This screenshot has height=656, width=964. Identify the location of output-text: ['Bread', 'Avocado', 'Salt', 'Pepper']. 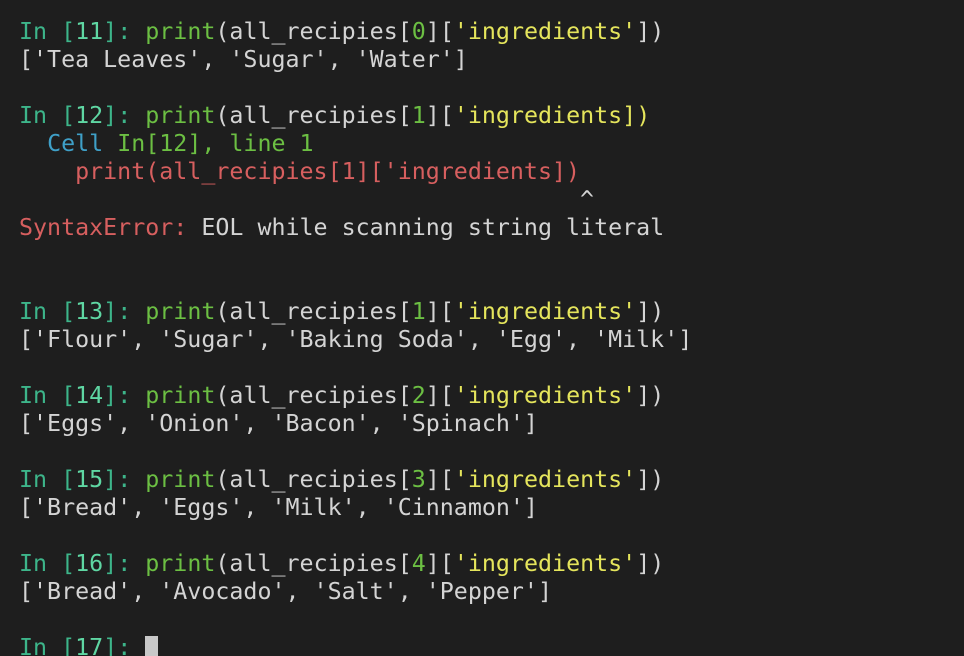
(285, 591).